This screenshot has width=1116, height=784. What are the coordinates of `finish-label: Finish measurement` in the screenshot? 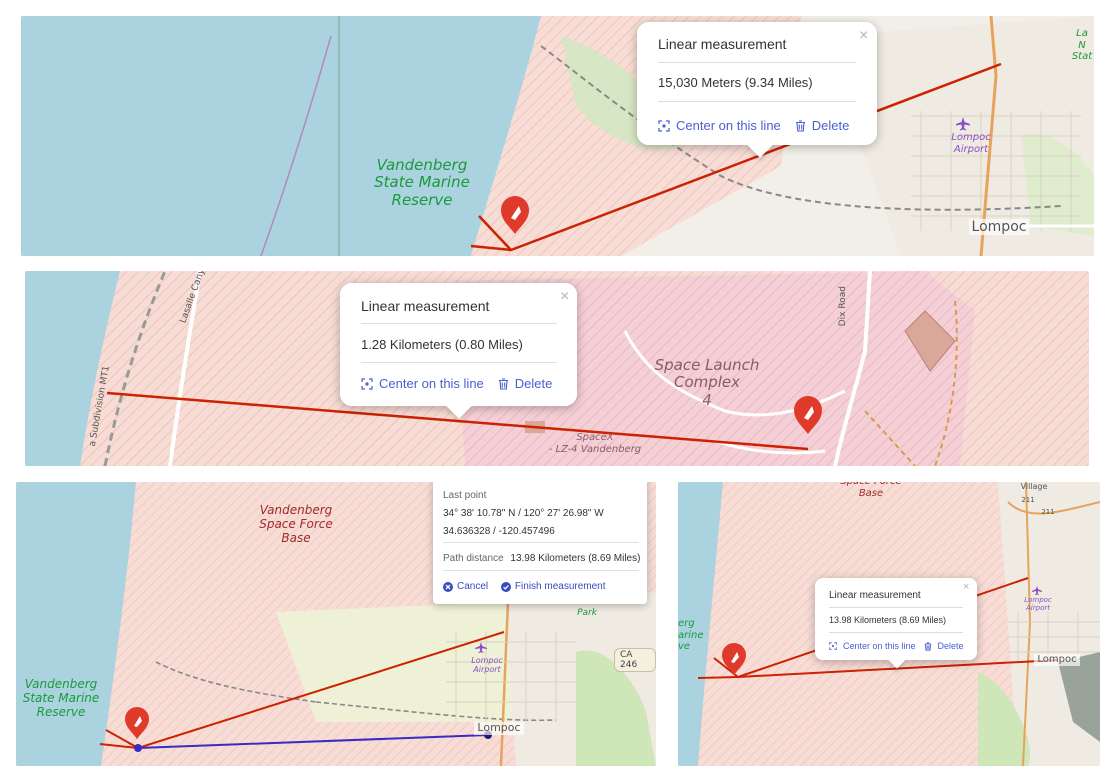 It's located at (560, 586).